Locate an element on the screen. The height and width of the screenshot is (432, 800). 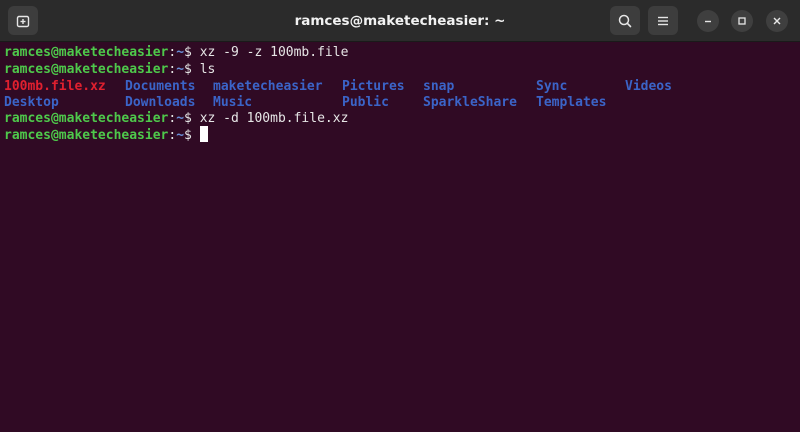
ls-entry-directory: Pictures is located at coordinates (373, 86).